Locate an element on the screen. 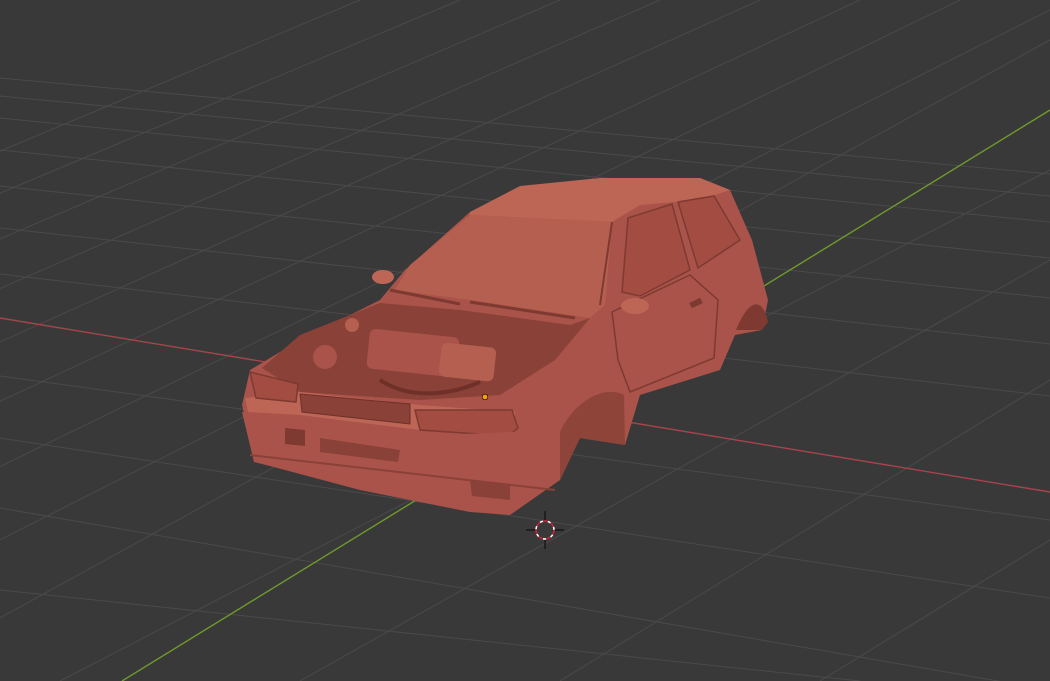 Image resolution: width=1050 pixels, height=681 pixels. engine-part-left is located at coordinates (325, 357).